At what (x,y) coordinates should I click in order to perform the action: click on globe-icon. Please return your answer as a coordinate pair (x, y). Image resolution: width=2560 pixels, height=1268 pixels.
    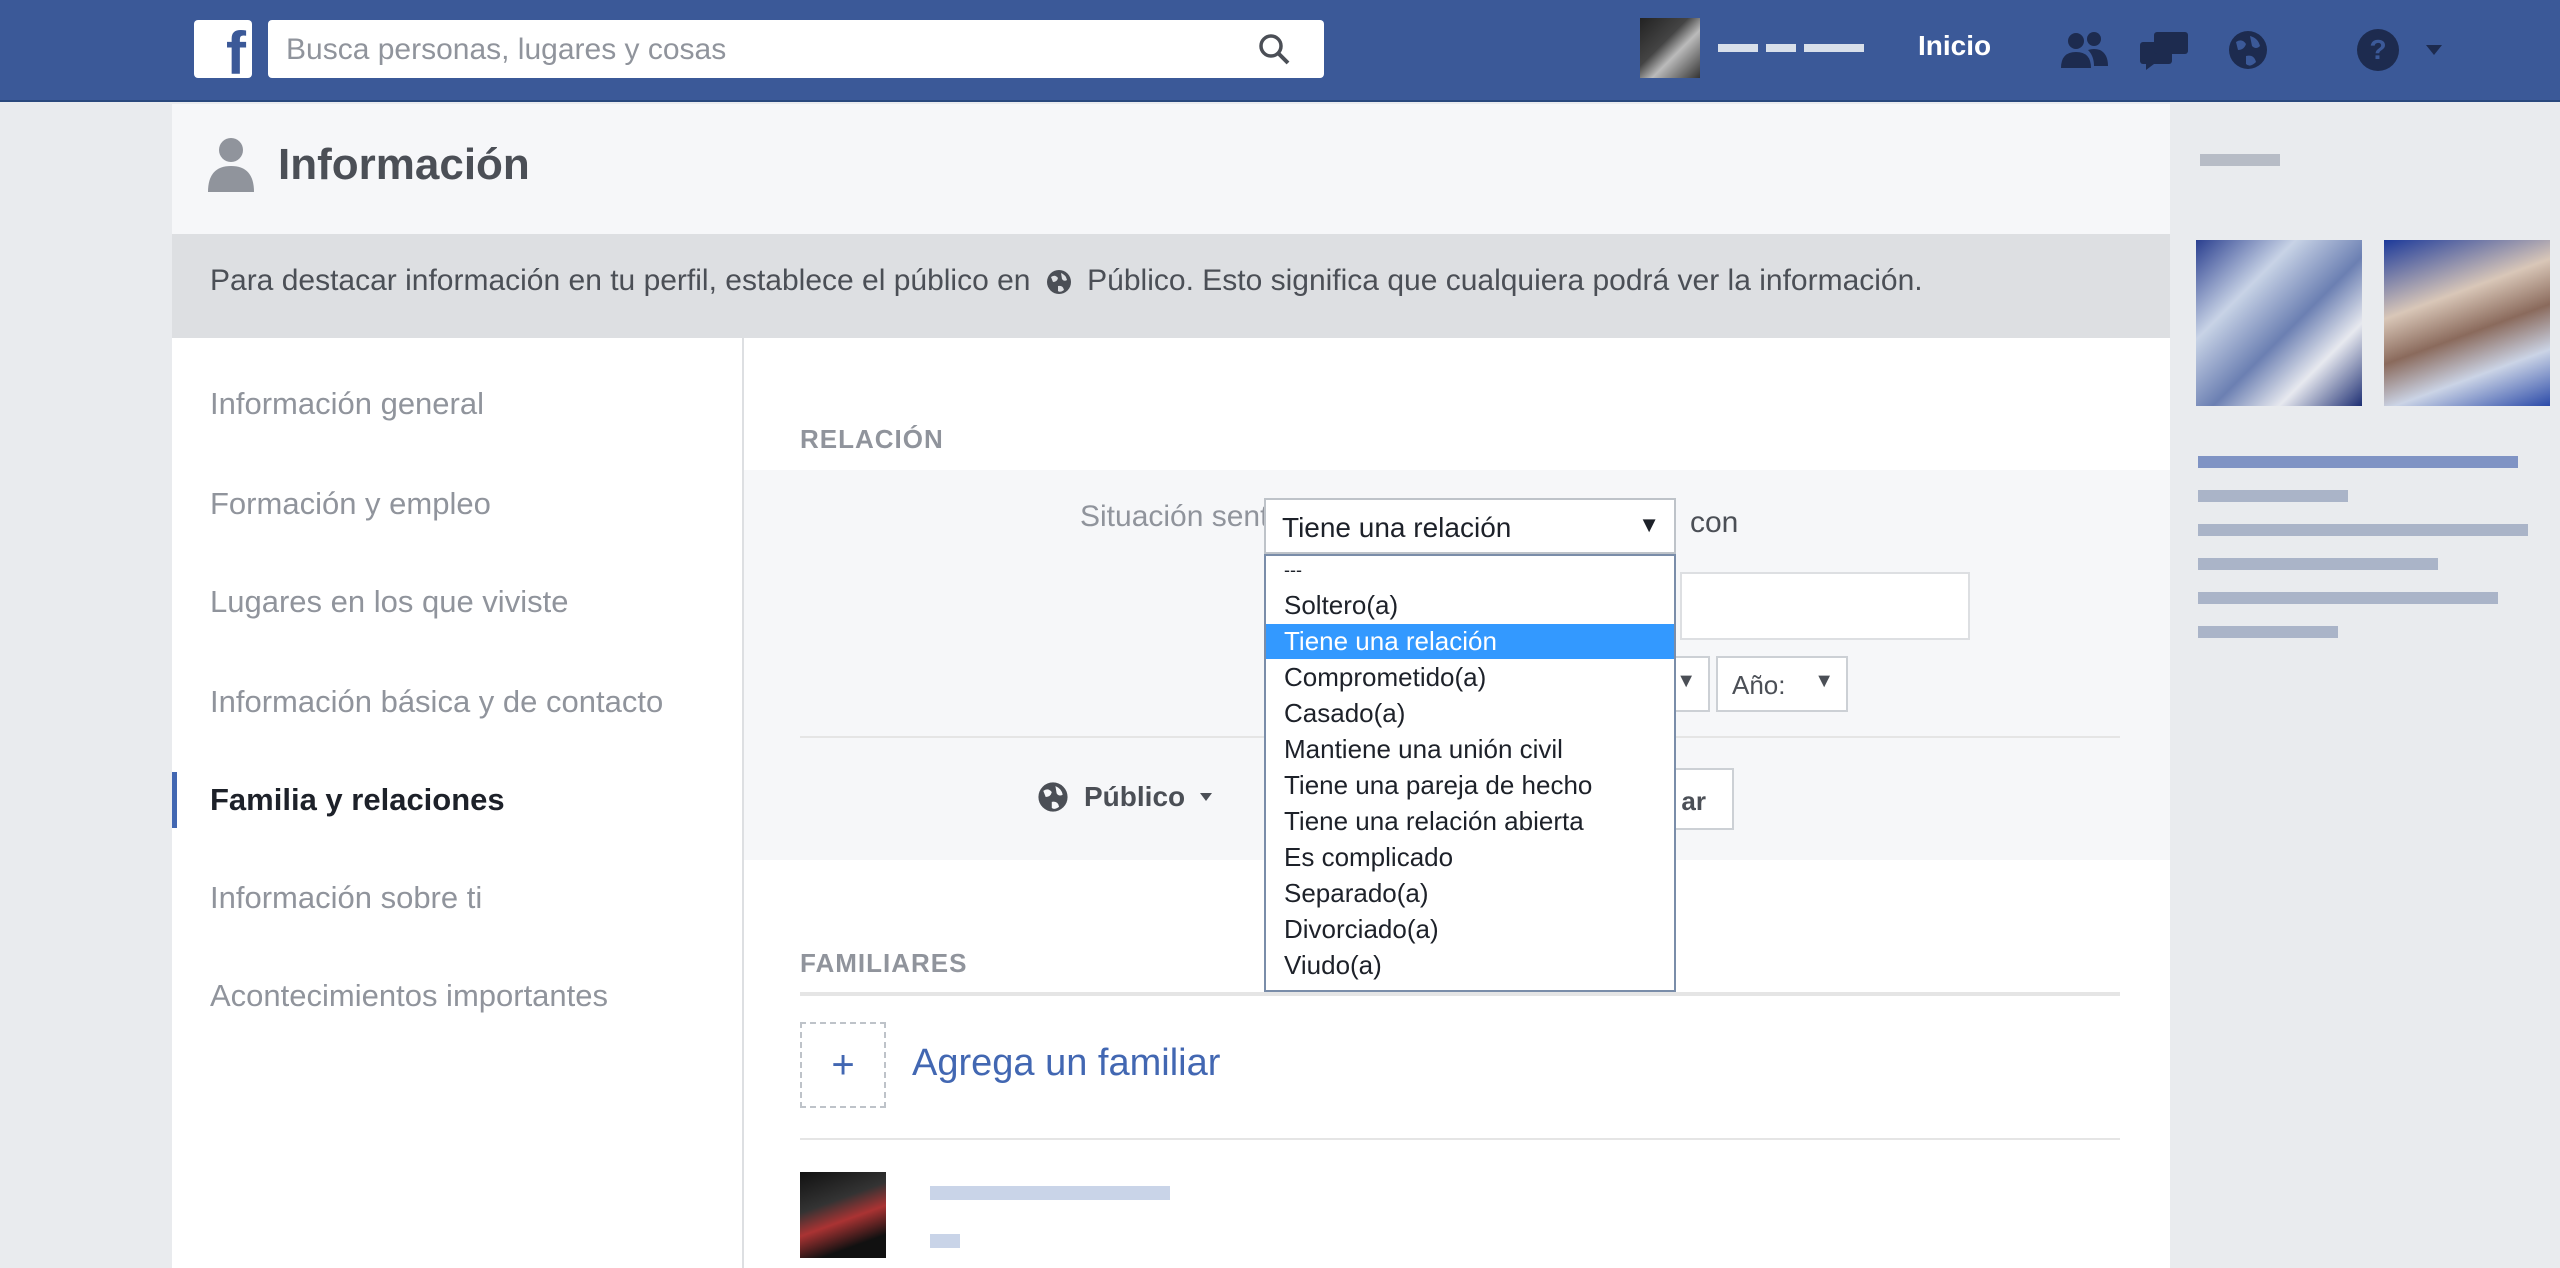
    Looking at the image, I should click on (2248, 50).